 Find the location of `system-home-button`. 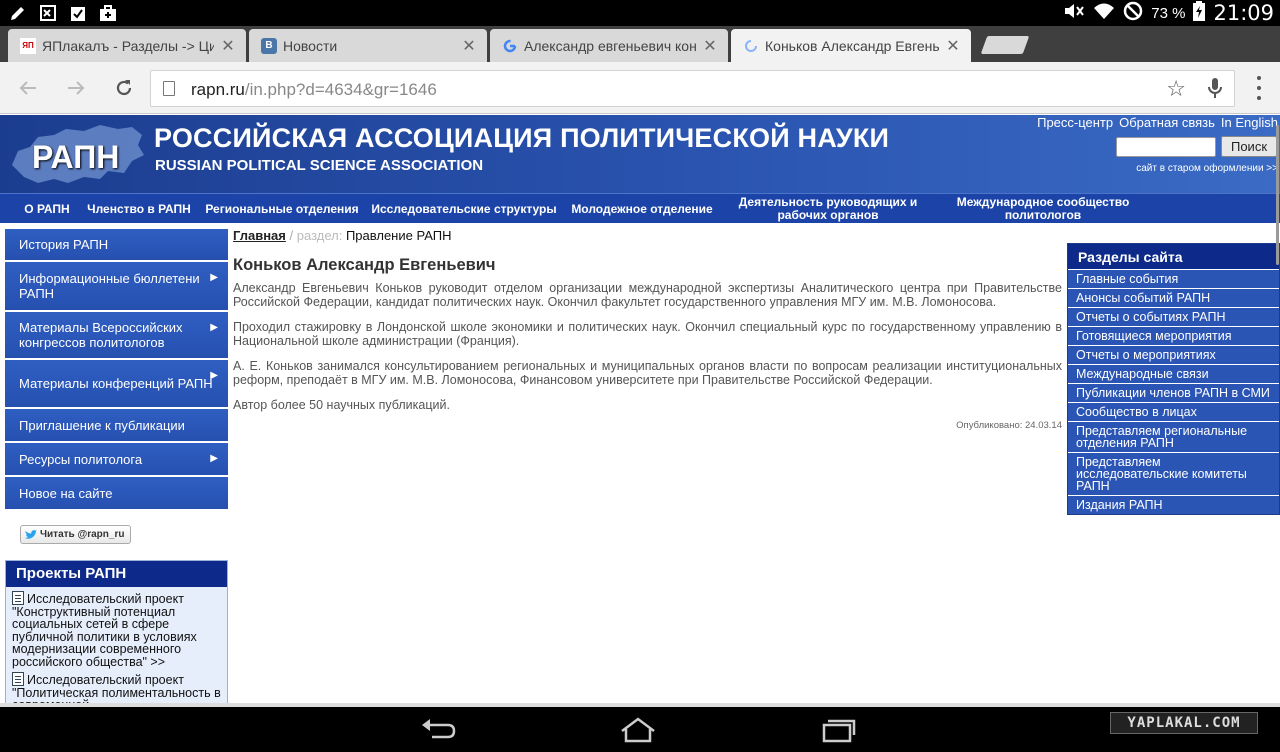

system-home-button is located at coordinates (638, 730).